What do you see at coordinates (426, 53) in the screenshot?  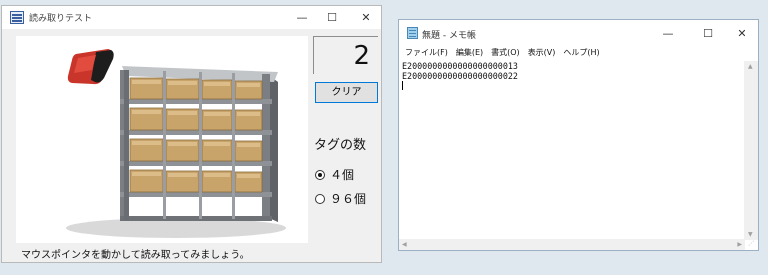 I see `menu-file: ファイル(F)` at bounding box center [426, 53].